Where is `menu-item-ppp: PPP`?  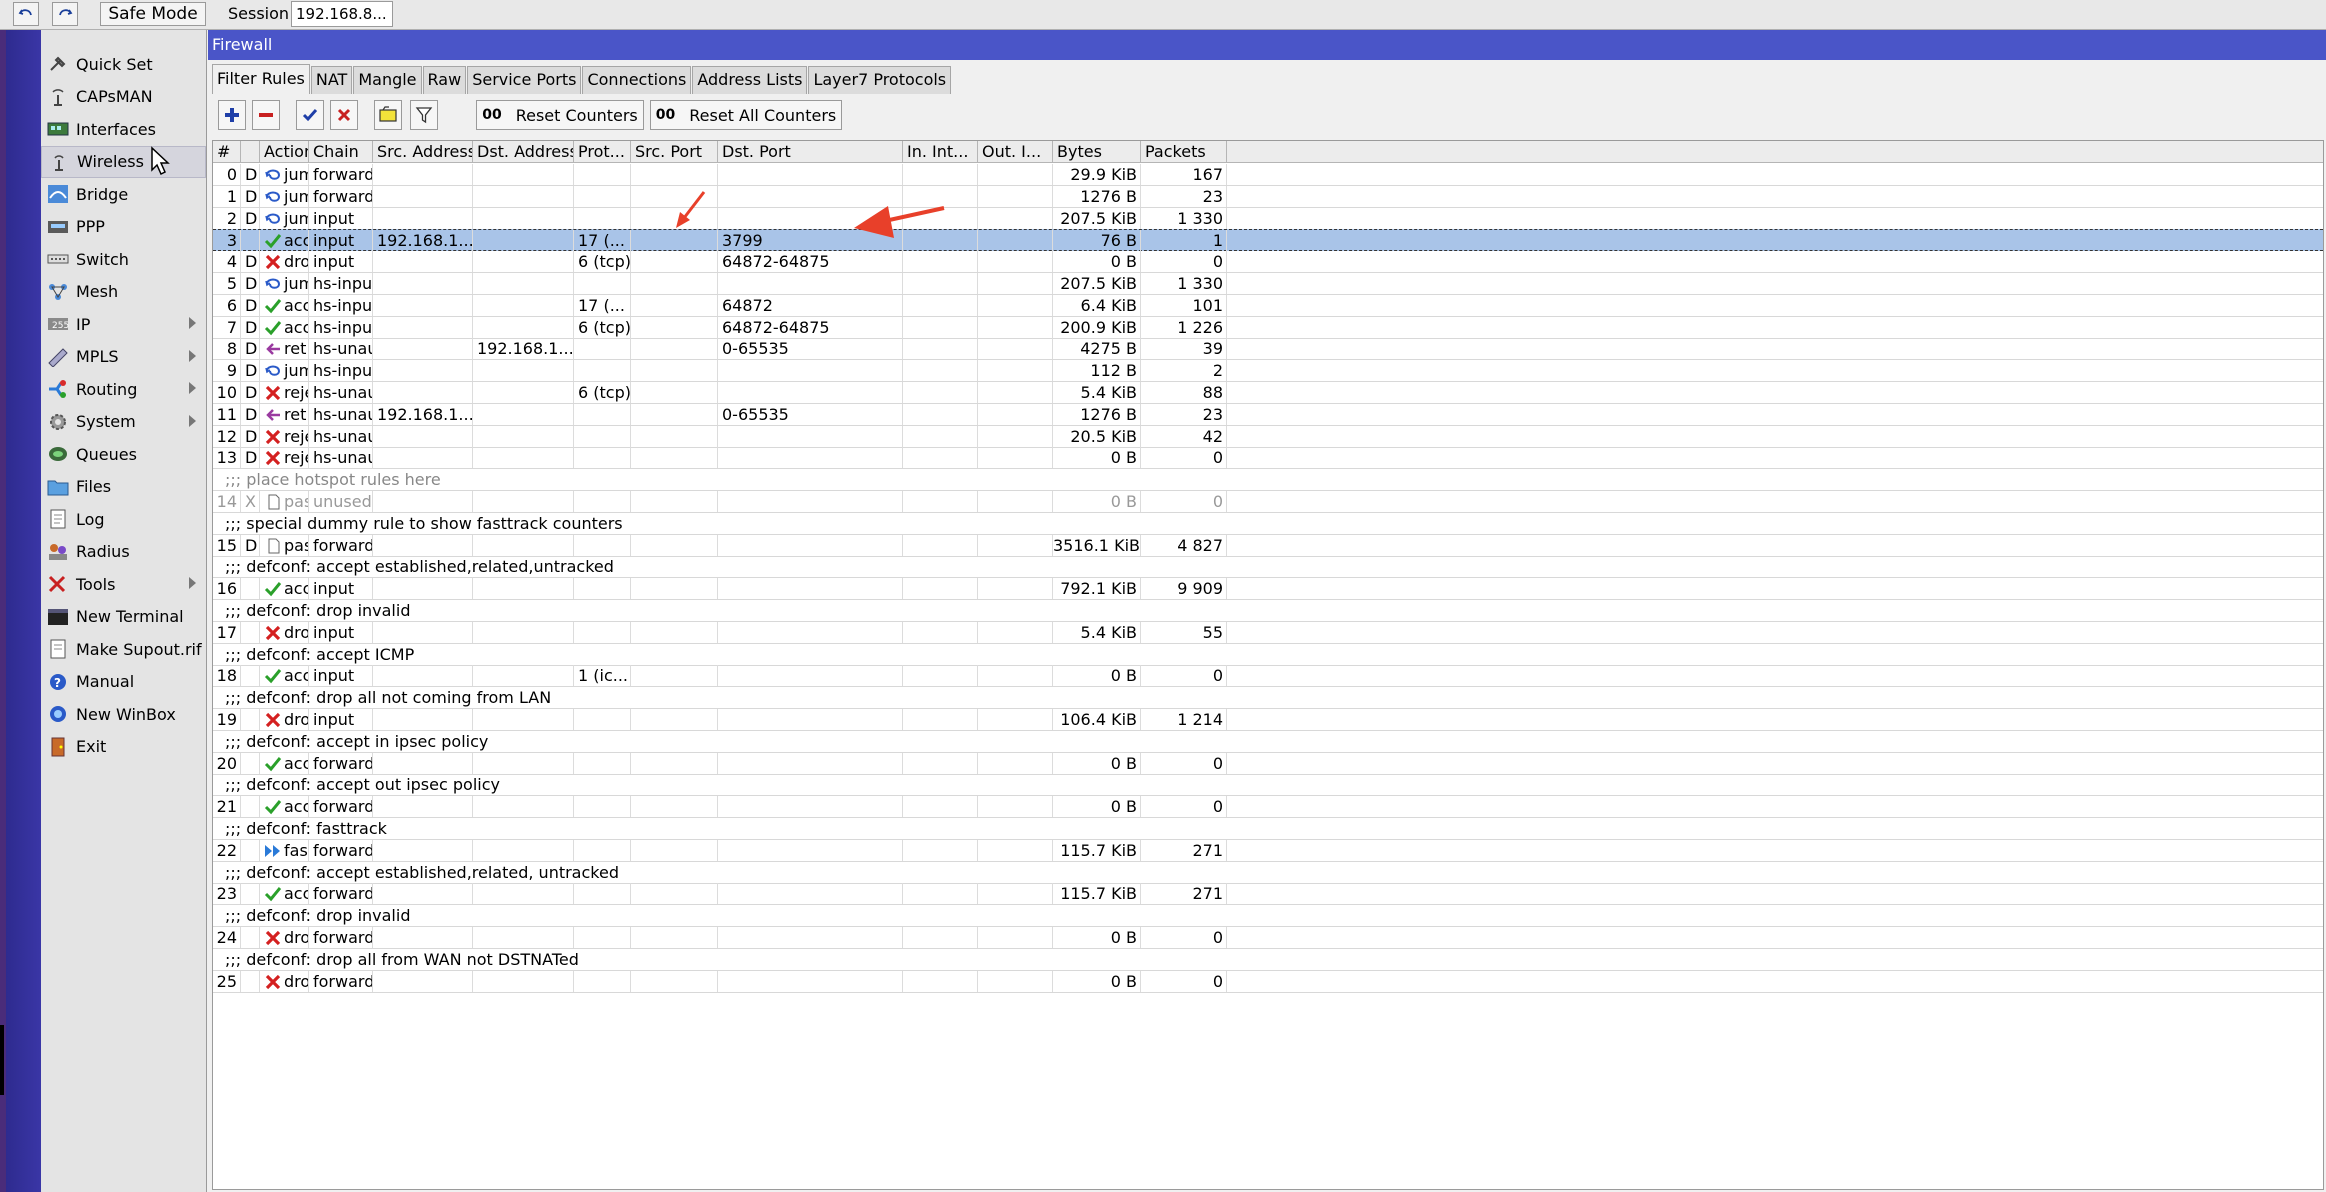 menu-item-ppp: PPP is located at coordinates (123, 227).